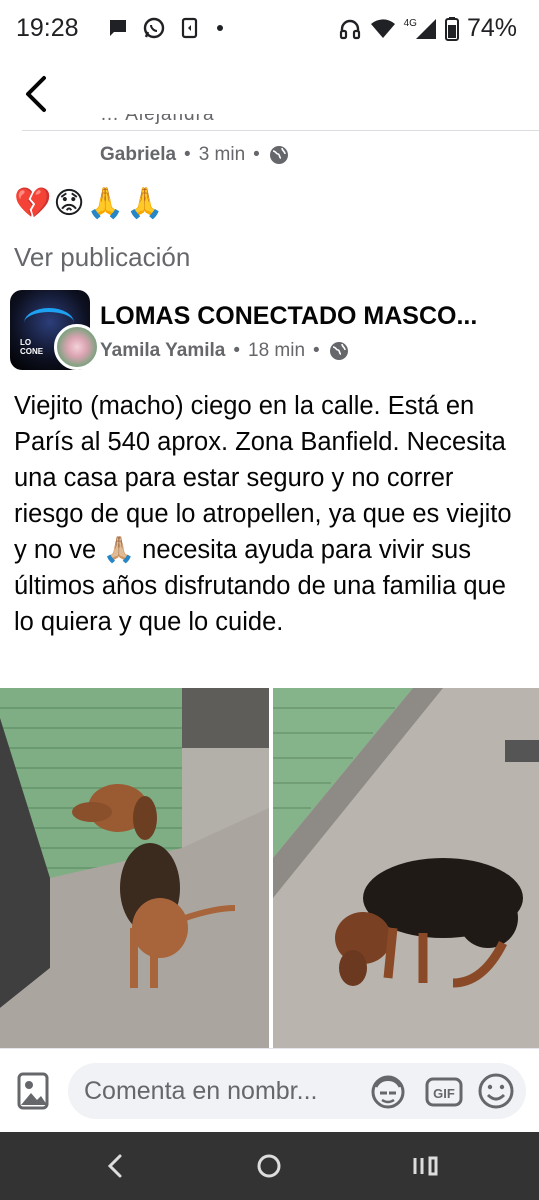 This screenshot has height=1200, width=539. Describe the element at coordinates (382, 28) in the screenshot. I see `wifi-icon` at that location.